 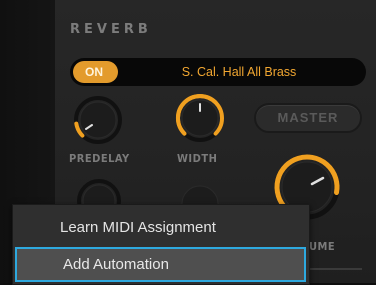 I want to click on width-label: WIDTH, so click(x=197, y=158).